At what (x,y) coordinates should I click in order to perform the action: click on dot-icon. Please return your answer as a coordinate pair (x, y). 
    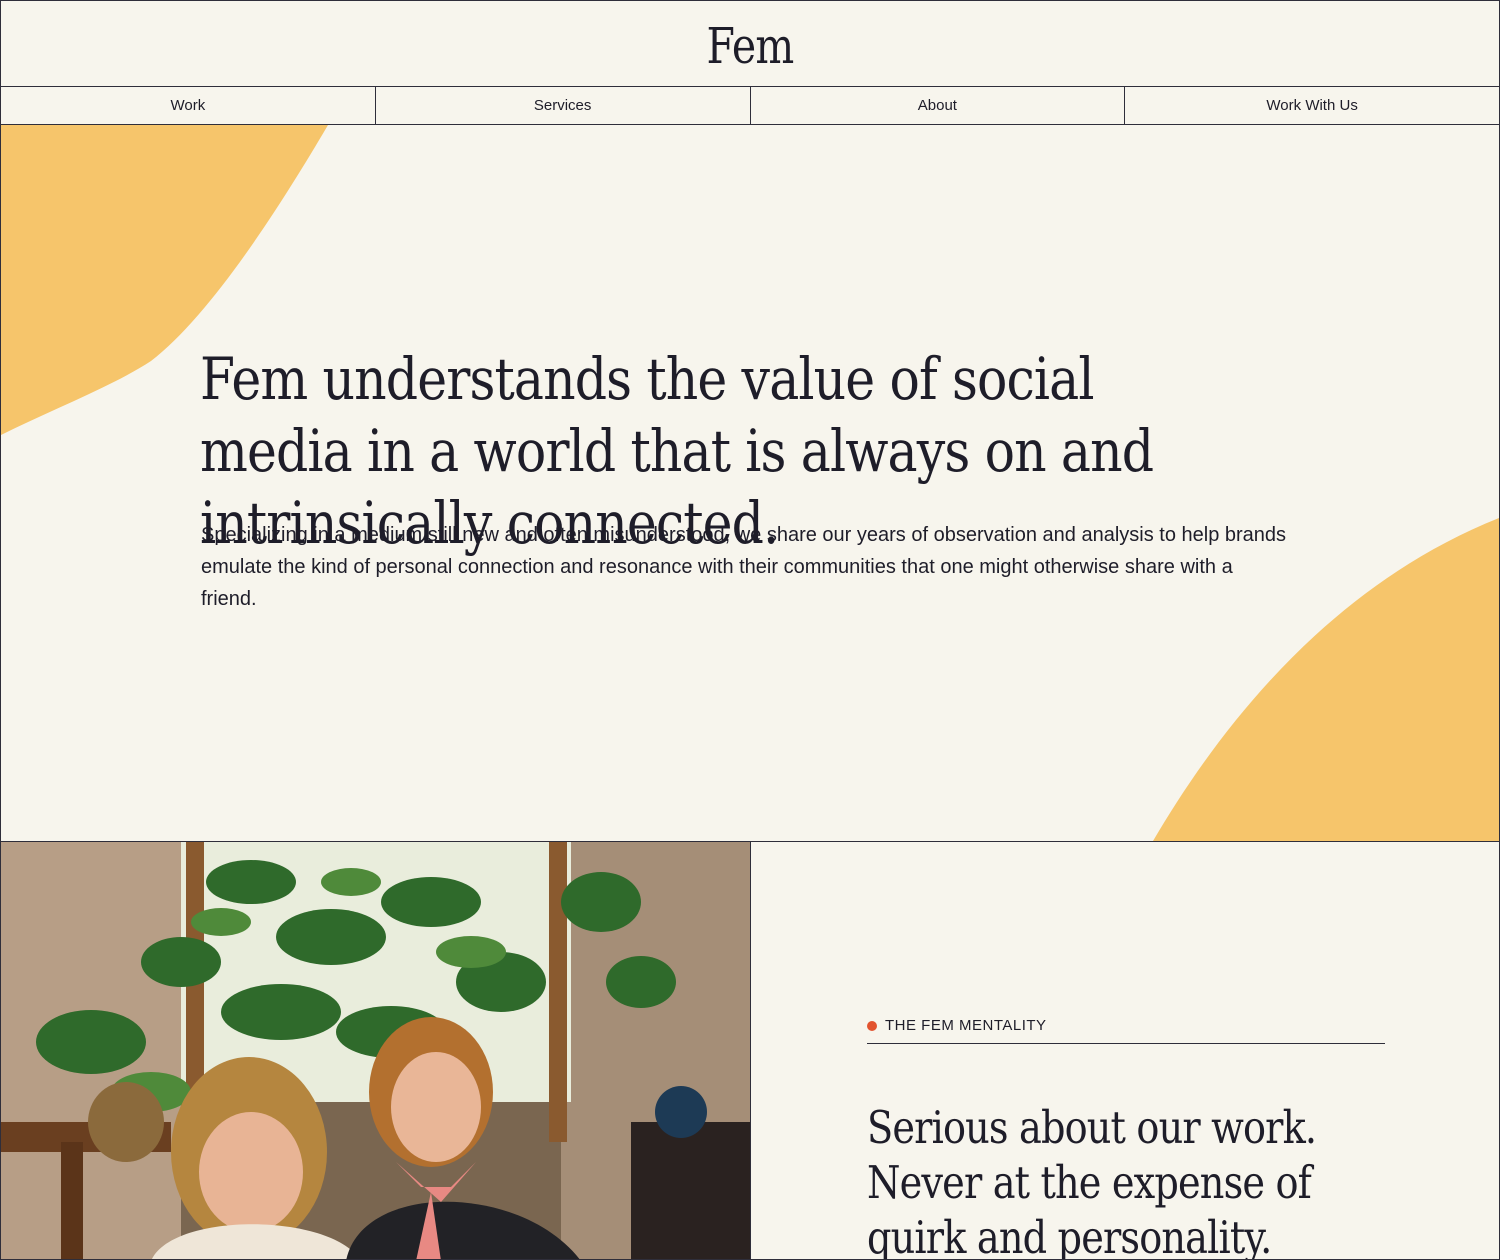
    Looking at the image, I should click on (872, 1026).